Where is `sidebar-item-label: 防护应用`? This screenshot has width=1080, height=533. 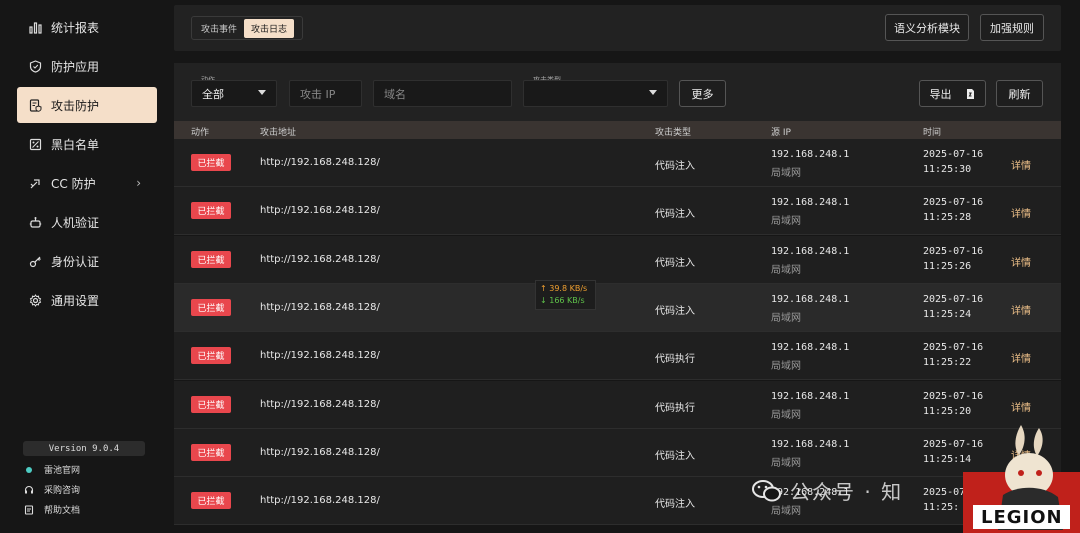
sidebar-item-label: 防护应用 is located at coordinates (75, 66).